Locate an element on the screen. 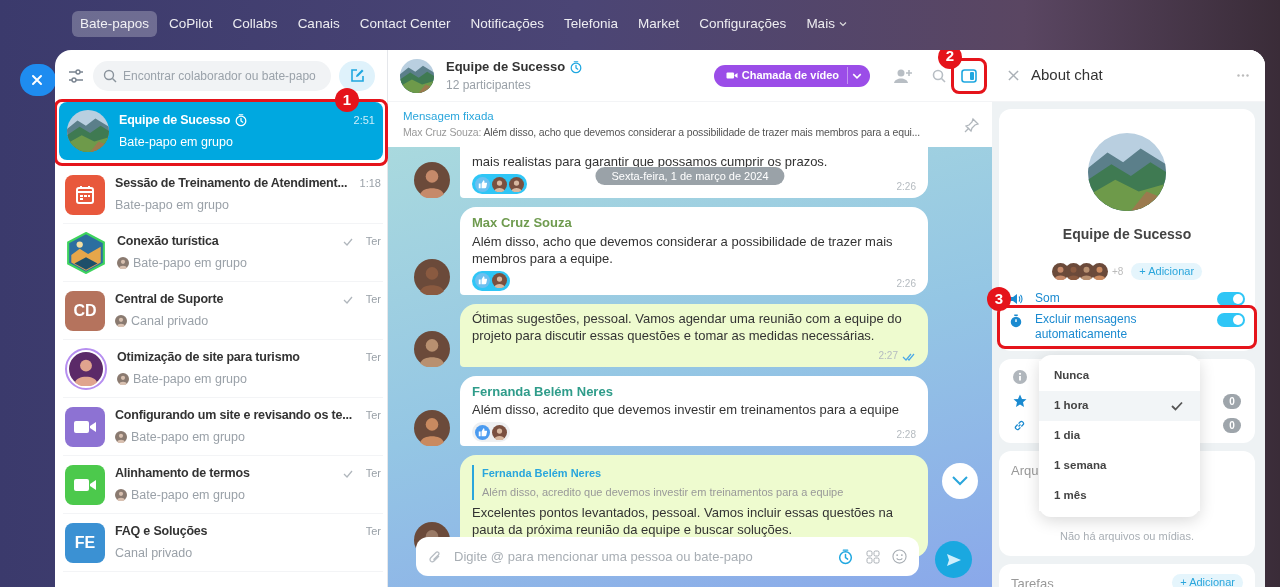 Image resolution: width=1280 pixels, height=587 pixels. message-author: Max Cruz Souza is located at coordinates (522, 223).